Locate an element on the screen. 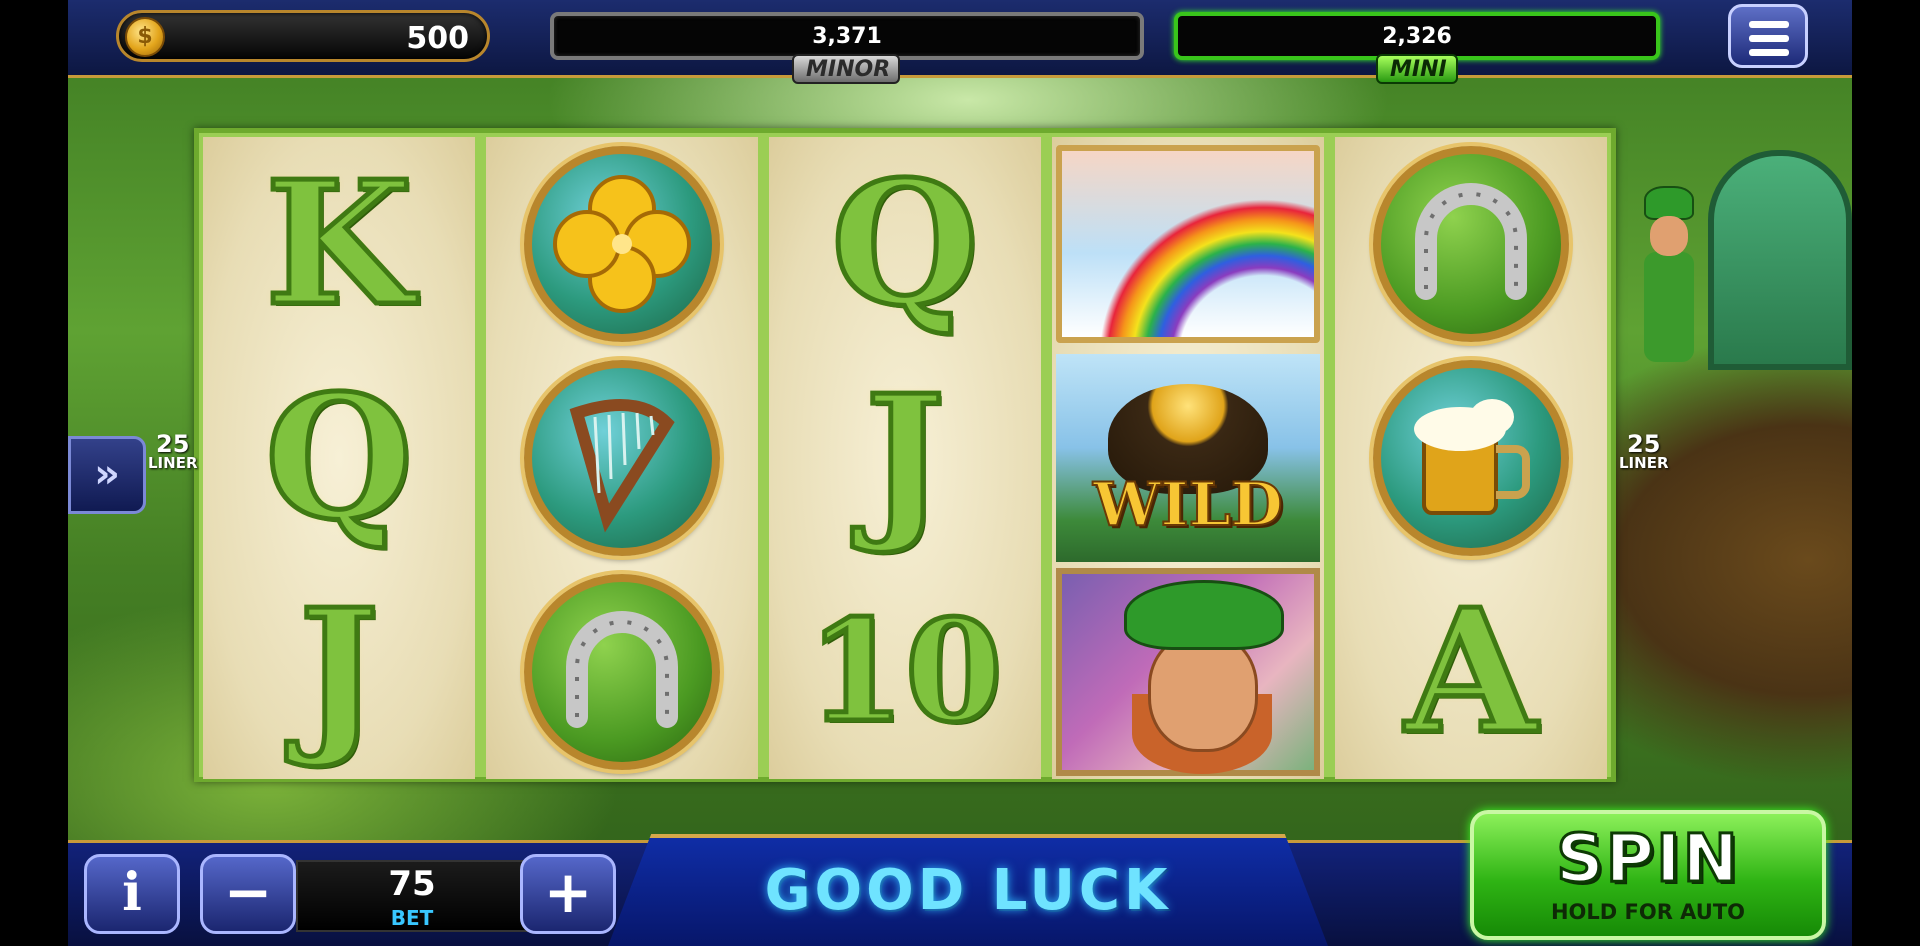 Image resolution: width=1920 pixels, height=946 pixels. reel-3-cell-2: J is located at coordinates (905, 458).